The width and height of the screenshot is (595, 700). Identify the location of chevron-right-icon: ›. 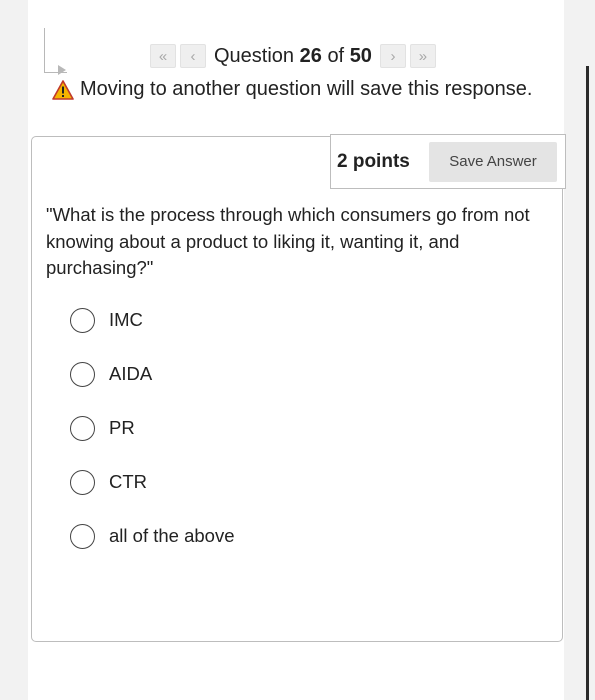
(392, 56).